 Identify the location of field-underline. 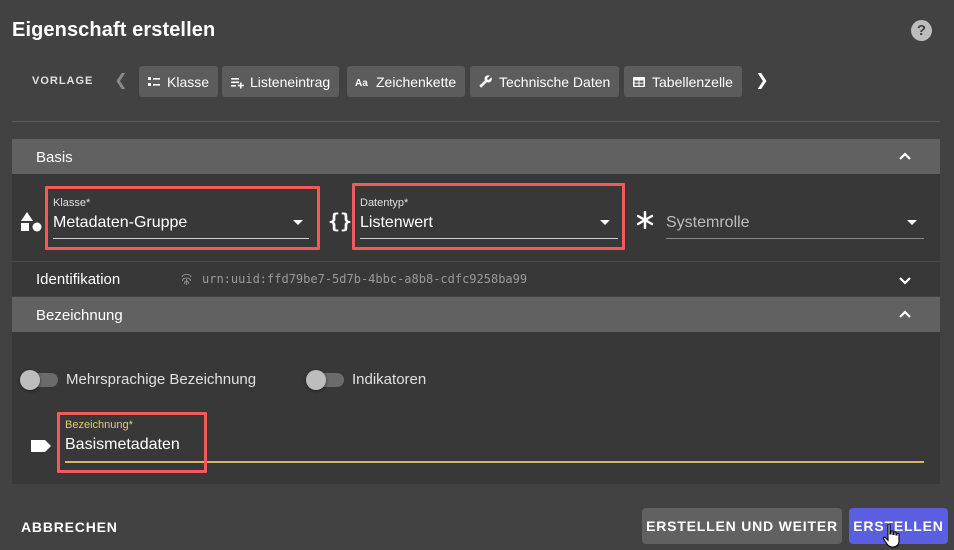
(795, 238).